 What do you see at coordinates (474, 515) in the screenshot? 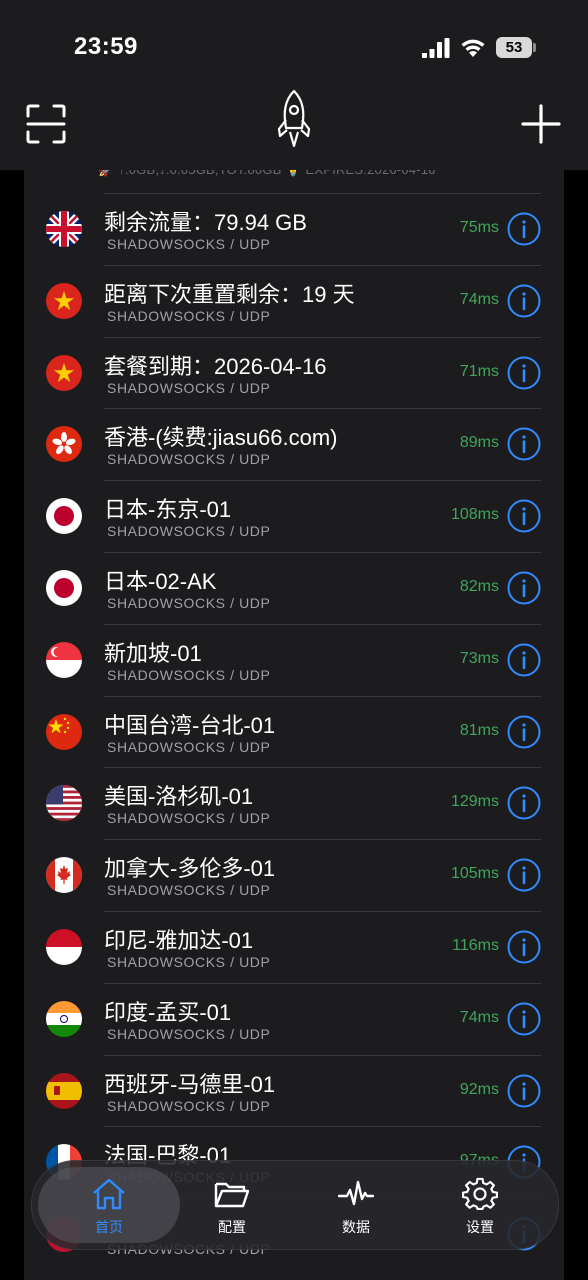
I see `server-latency: 108ms` at bounding box center [474, 515].